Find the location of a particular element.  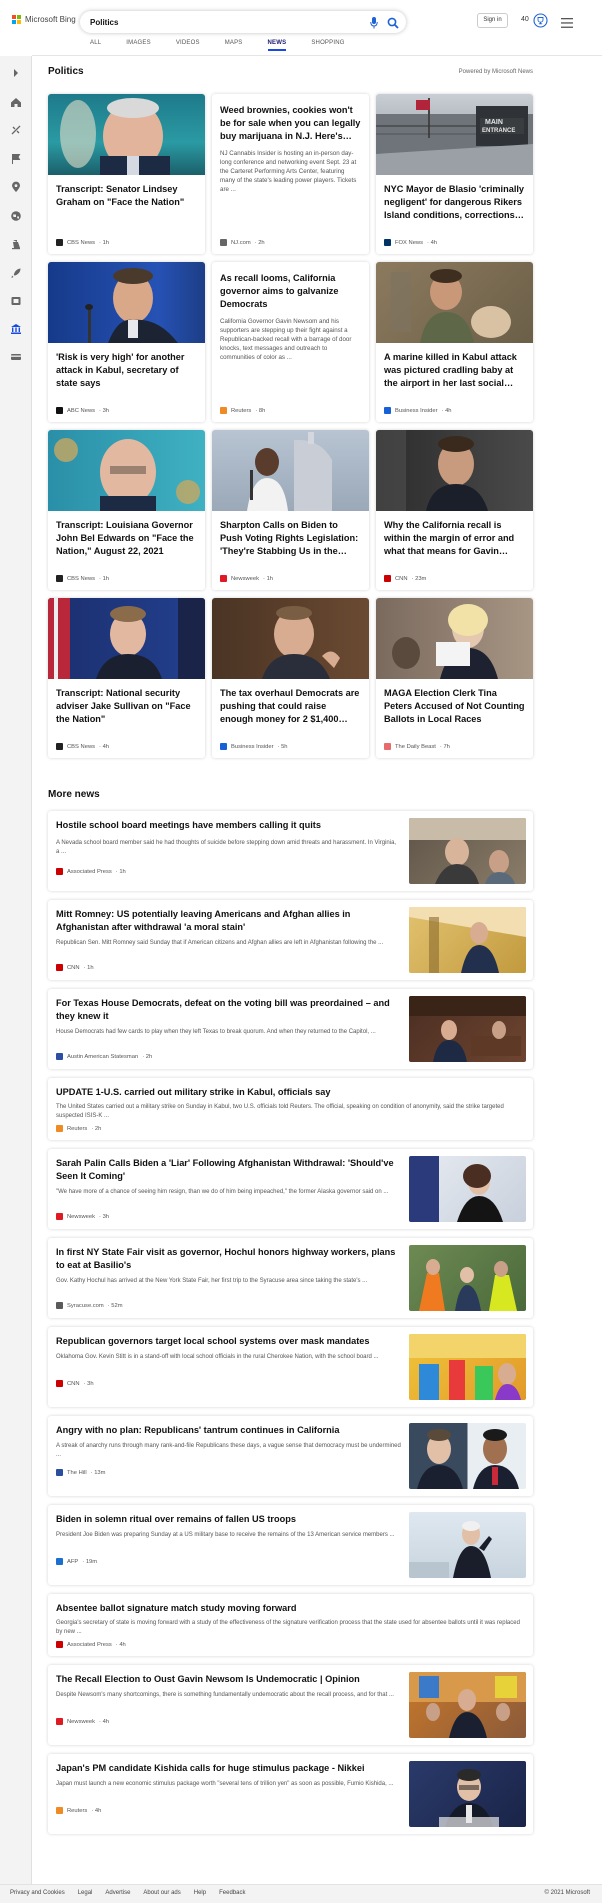

news-source: Associated Press · 1h is located at coordinates (91, 871).